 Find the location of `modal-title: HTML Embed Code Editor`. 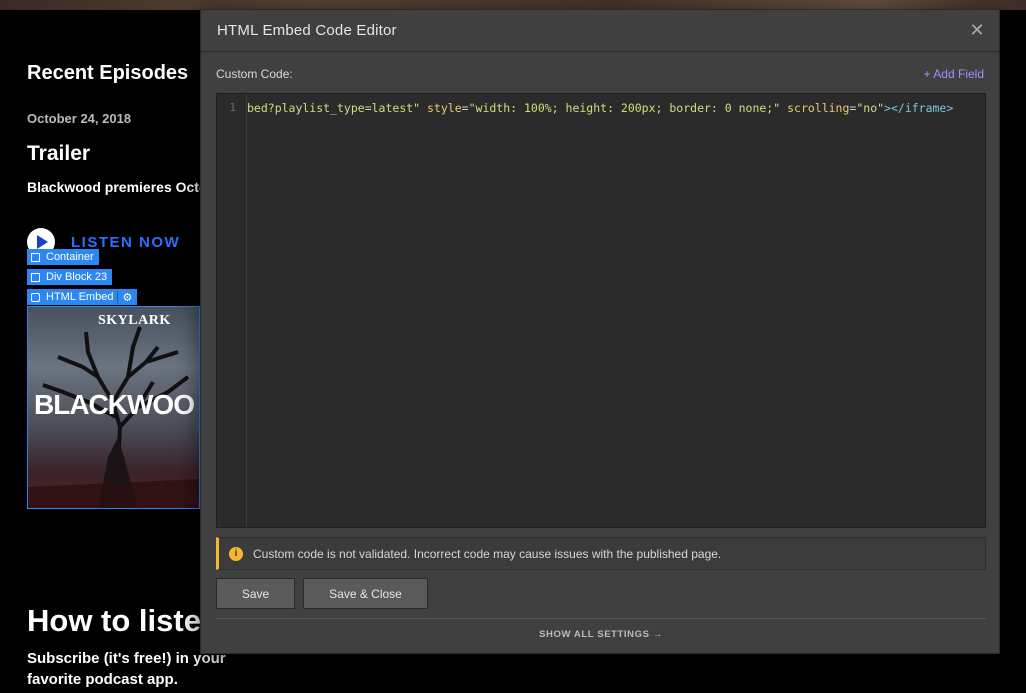

modal-title: HTML Embed Code Editor is located at coordinates (307, 30).